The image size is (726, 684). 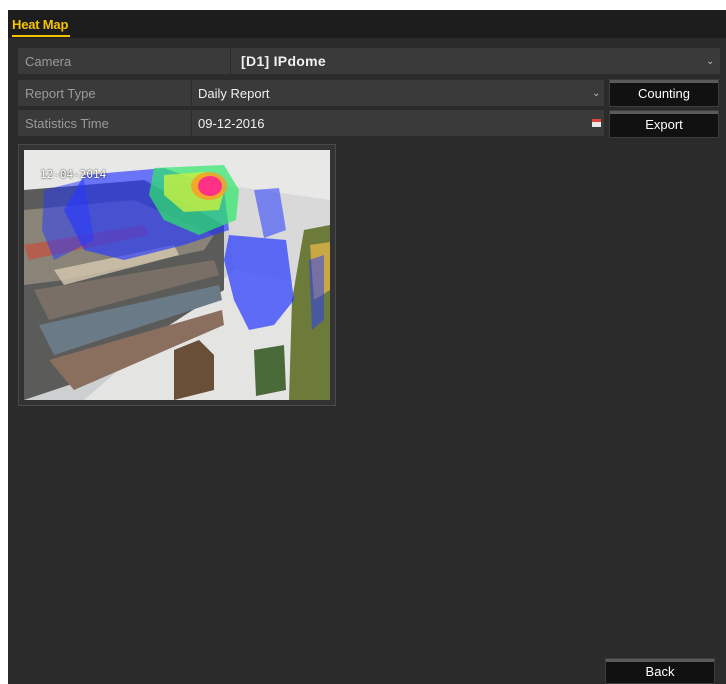 I want to click on statistics-time-input: 09-12-2016, so click(x=231, y=123).